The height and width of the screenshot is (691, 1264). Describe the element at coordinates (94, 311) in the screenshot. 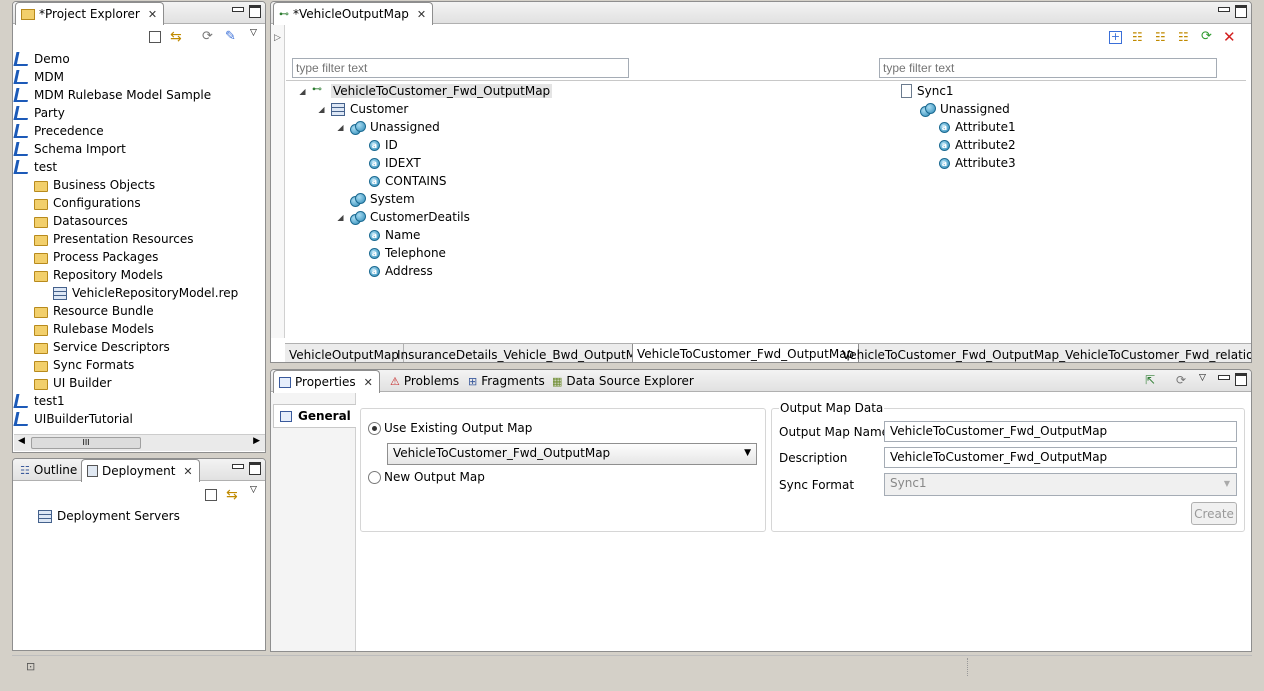

I see `tree-item: Resource Bundle` at that location.